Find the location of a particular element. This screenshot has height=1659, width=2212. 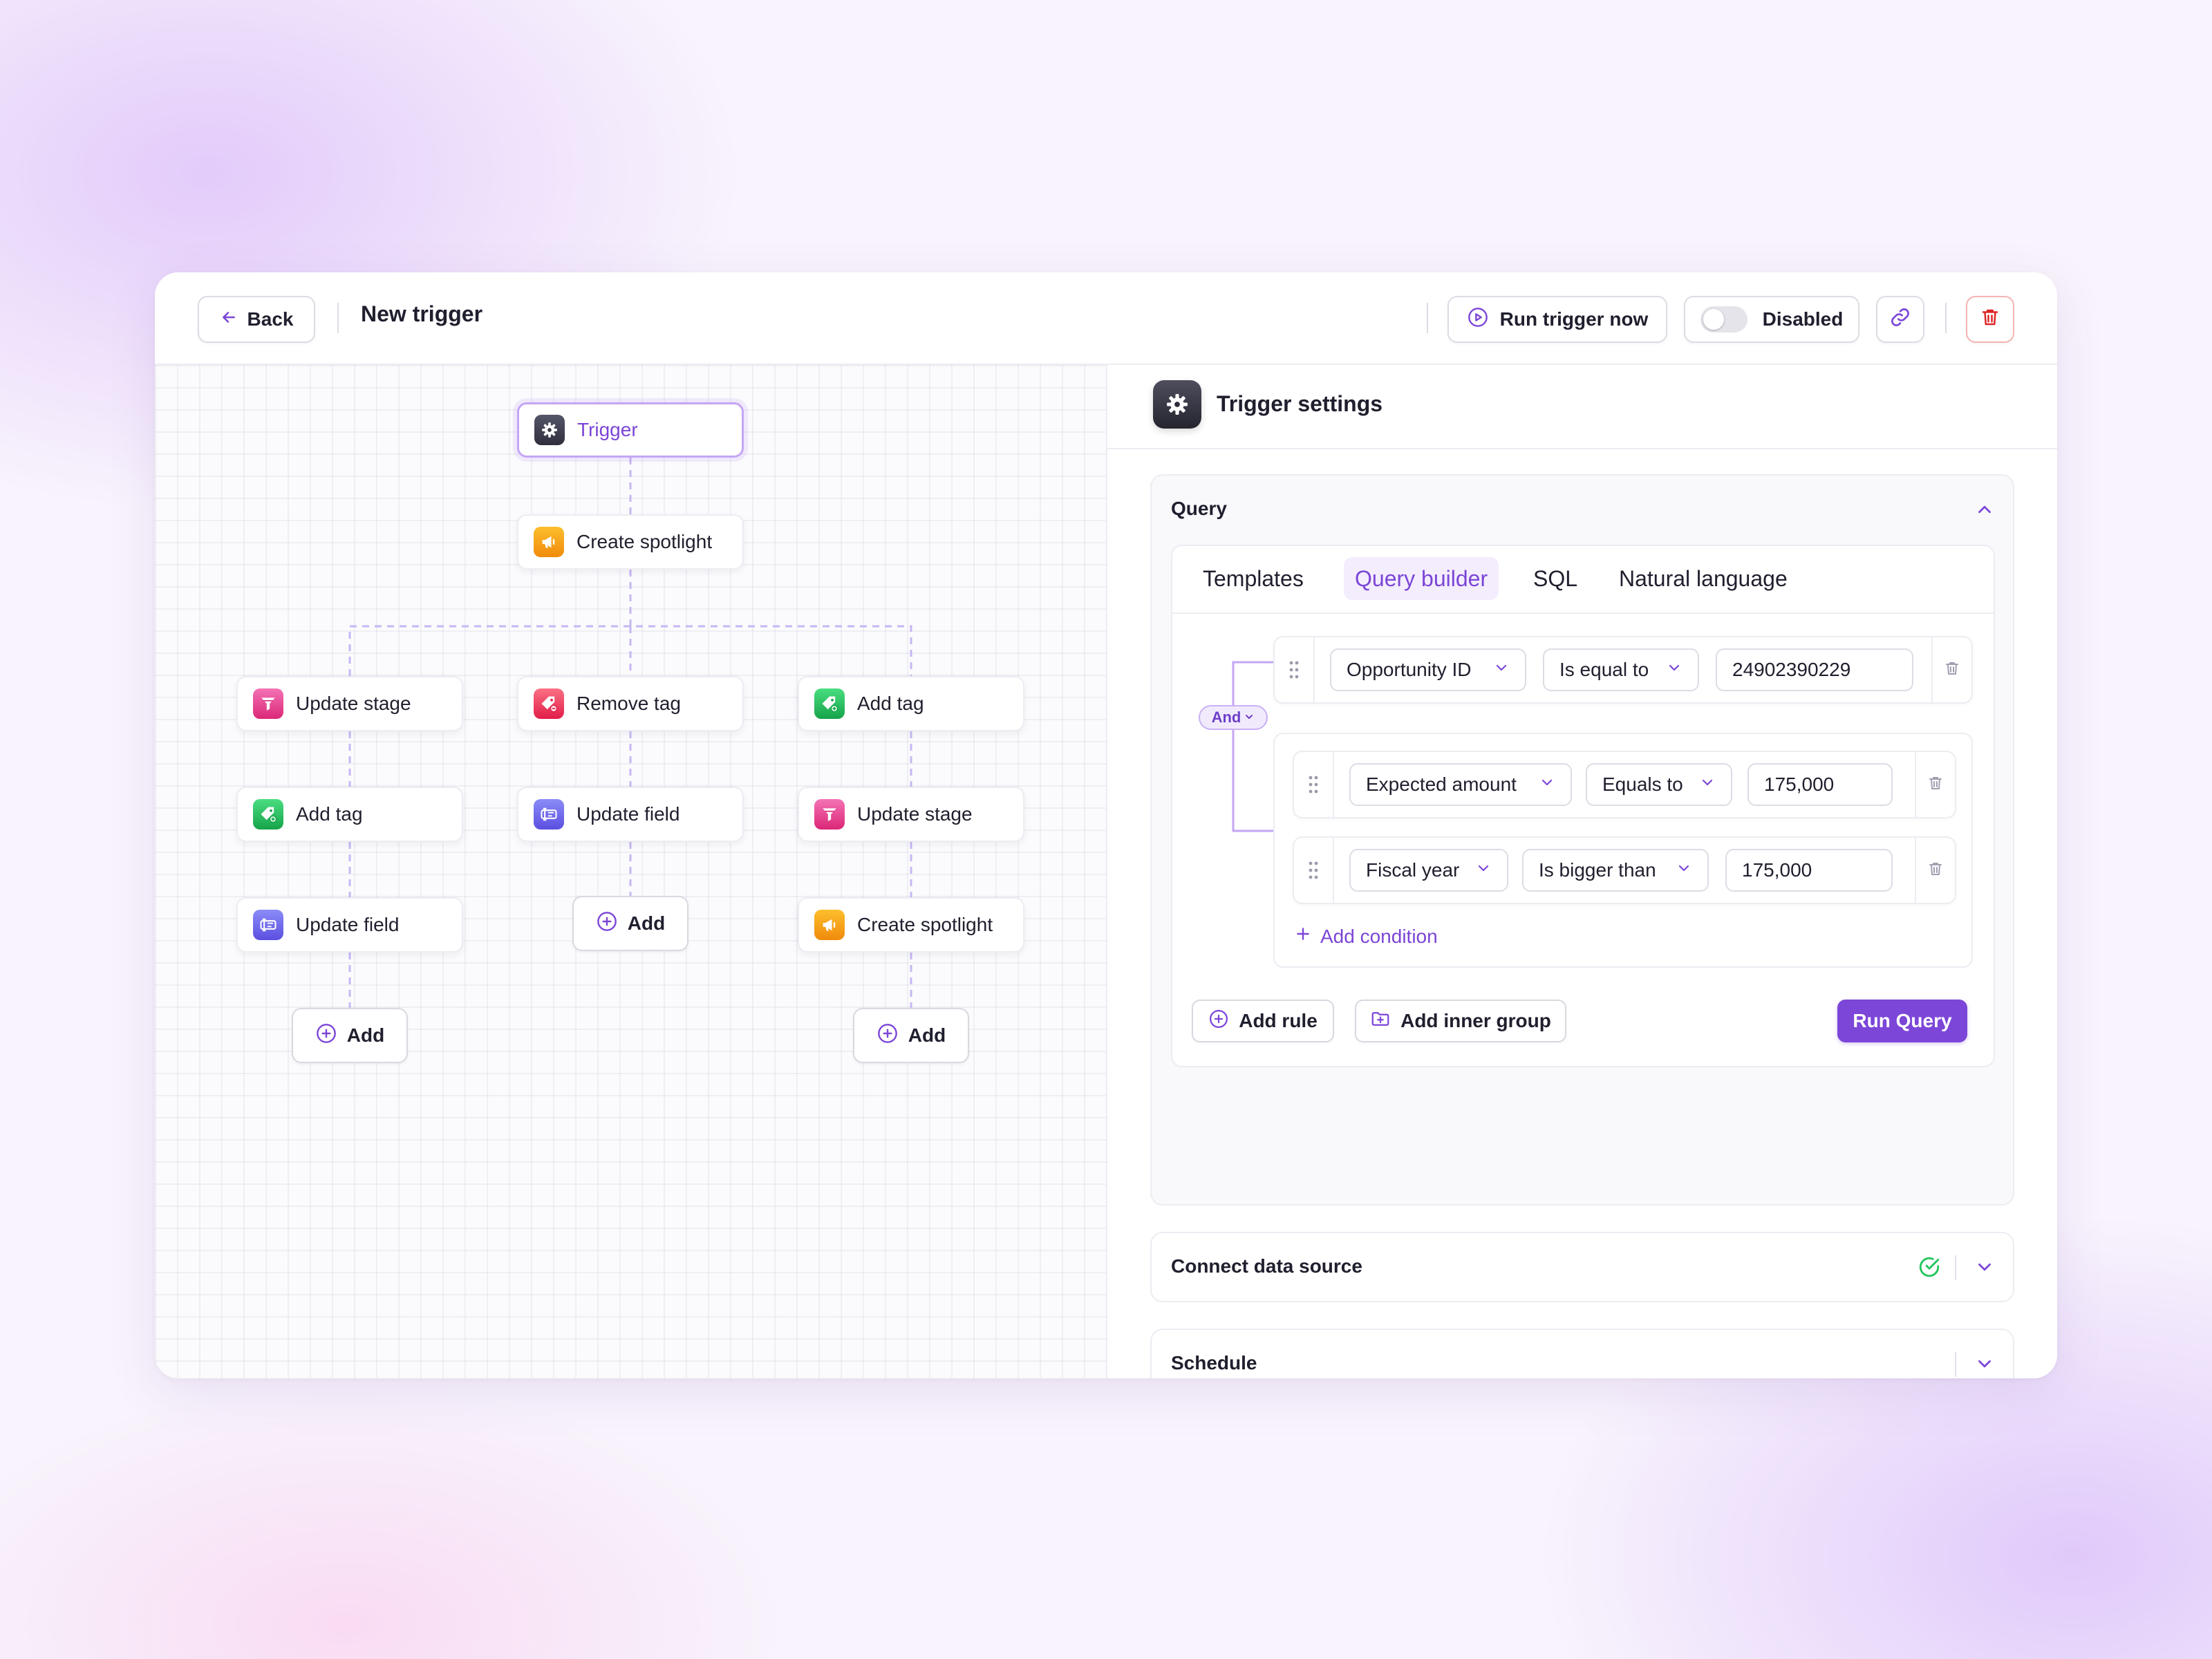

add-rule-button: Add rule is located at coordinates (1263, 1021).